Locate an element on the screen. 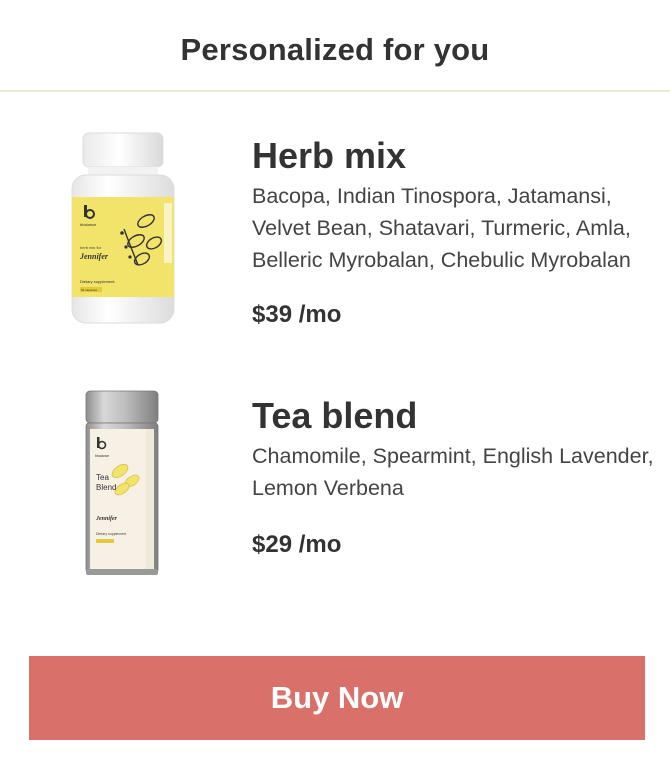 The height and width of the screenshot is (766, 670). product-price: $39 /mo is located at coordinates (297, 314).